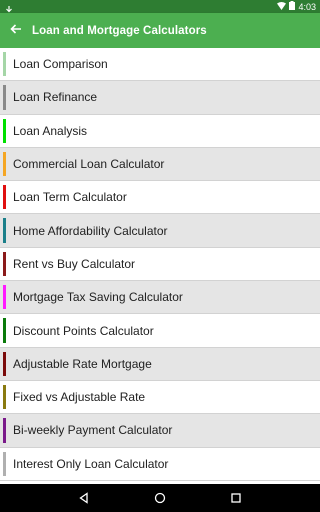  I want to click on list-item-label: Discount Points Calculator, so click(83, 330).